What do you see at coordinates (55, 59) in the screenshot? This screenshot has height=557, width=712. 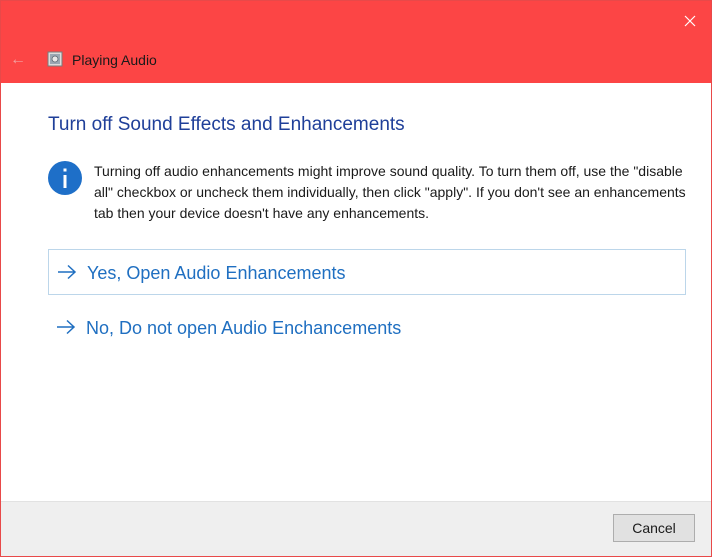 I see `troubleshooter-app-icon` at bounding box center [55, 59].